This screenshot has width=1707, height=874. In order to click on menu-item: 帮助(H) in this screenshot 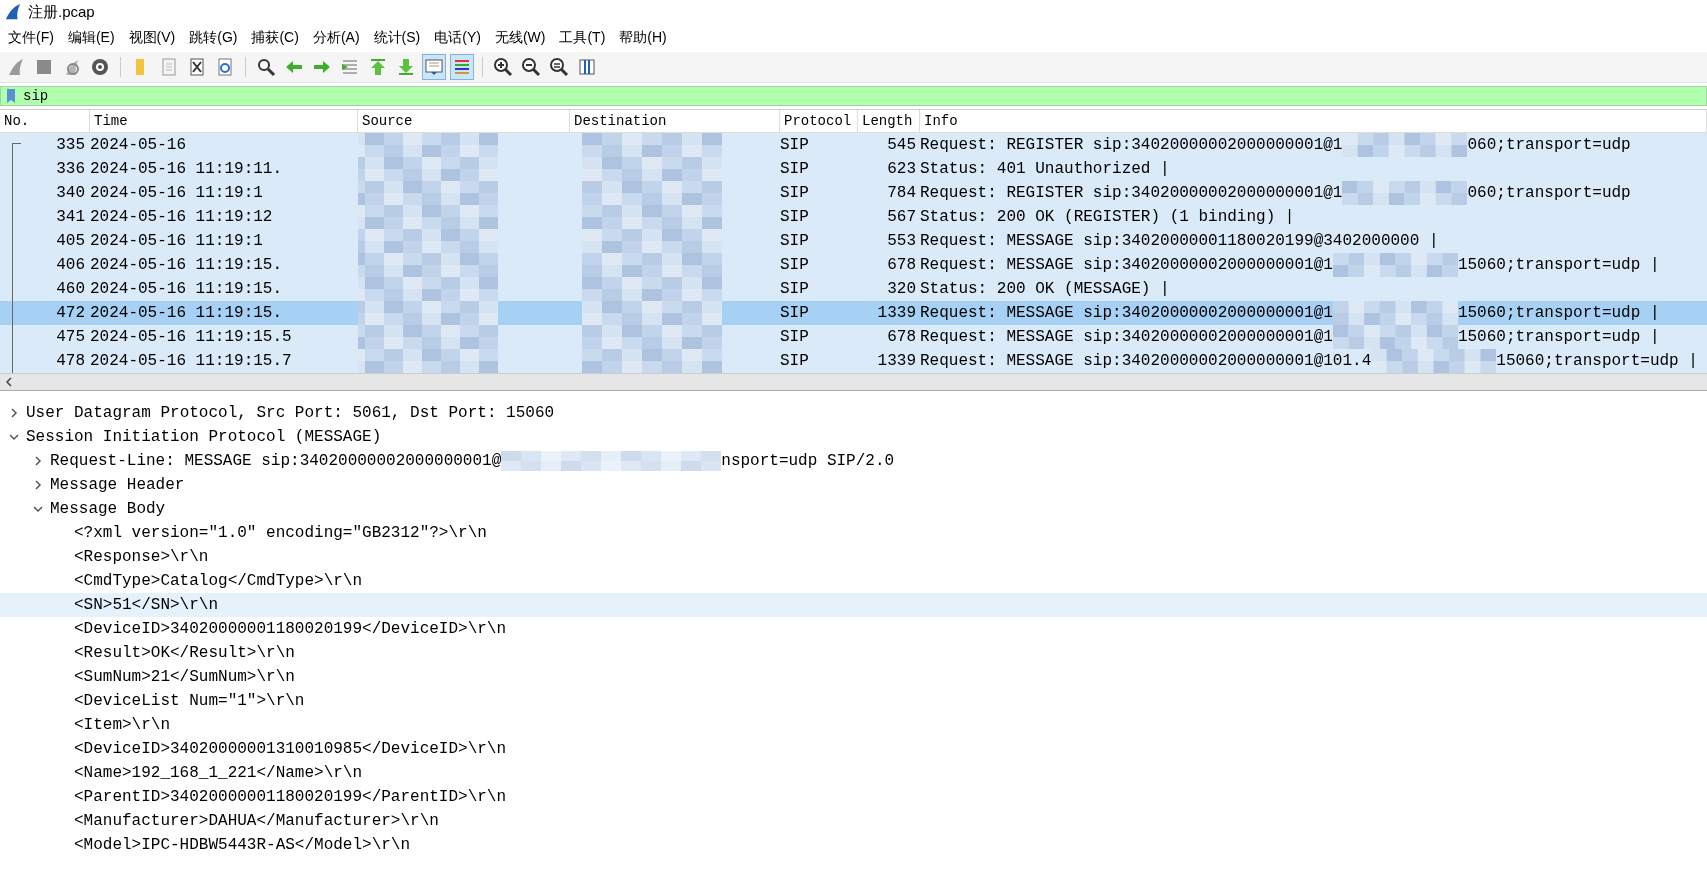, I will do `click(644, 38)`.